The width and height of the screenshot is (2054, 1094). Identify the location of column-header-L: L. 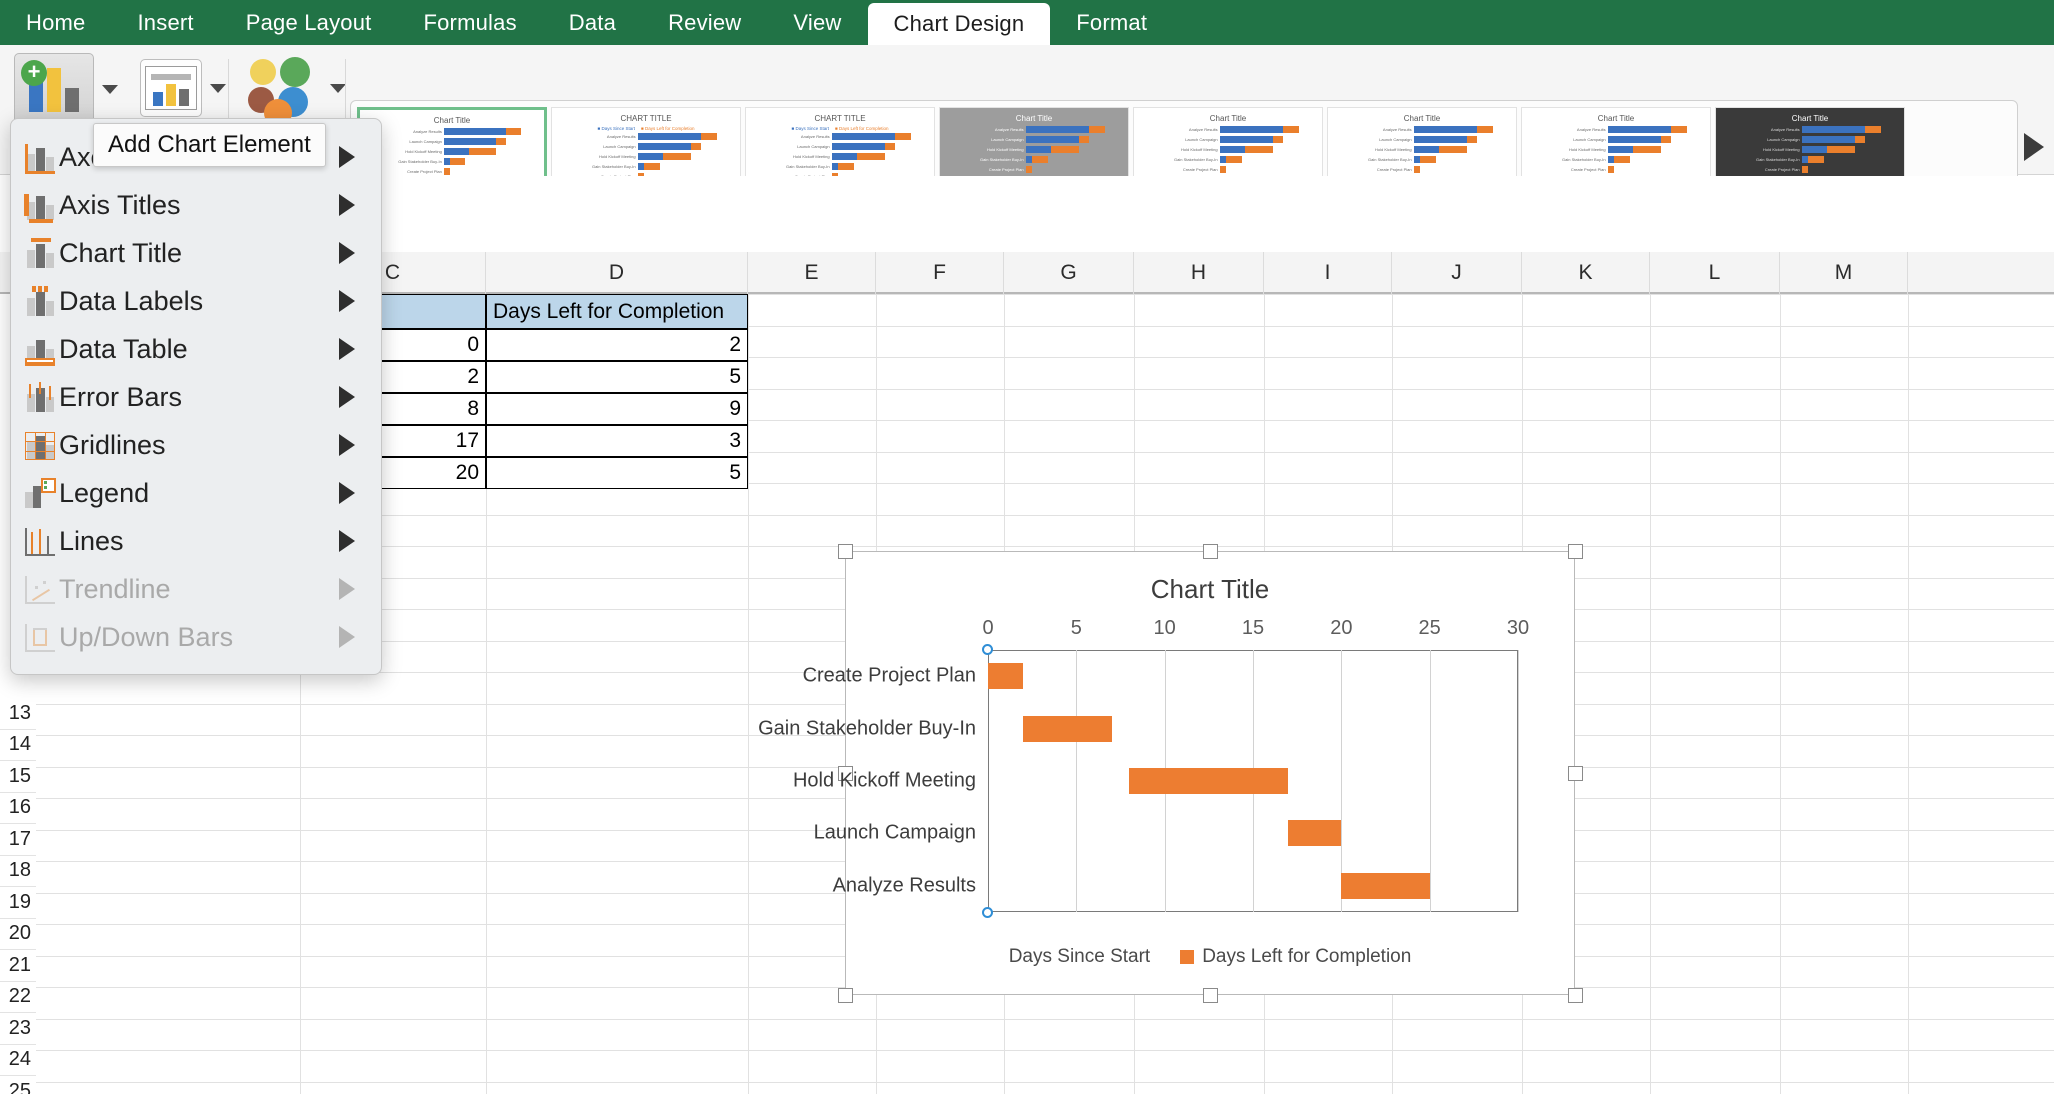
(1715, 273).